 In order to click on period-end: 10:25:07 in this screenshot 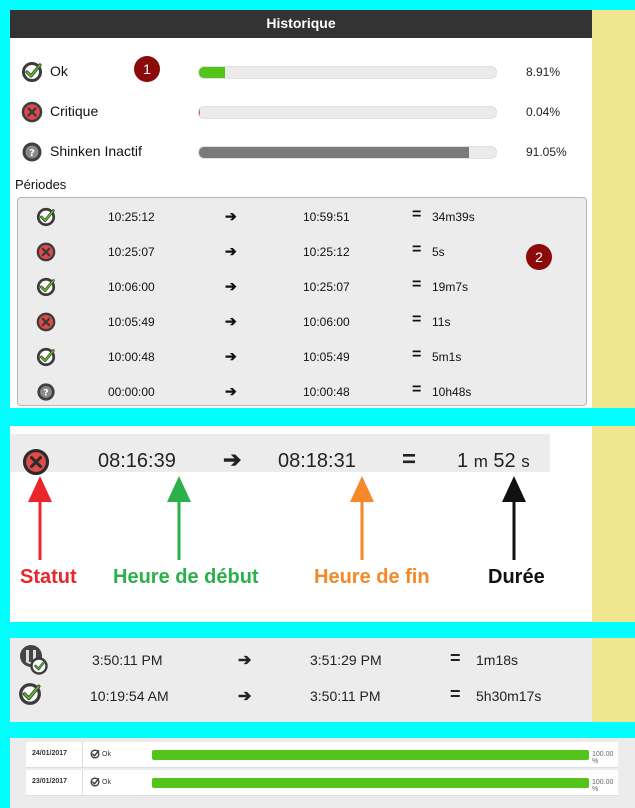, I will do `click(326, 287)`.